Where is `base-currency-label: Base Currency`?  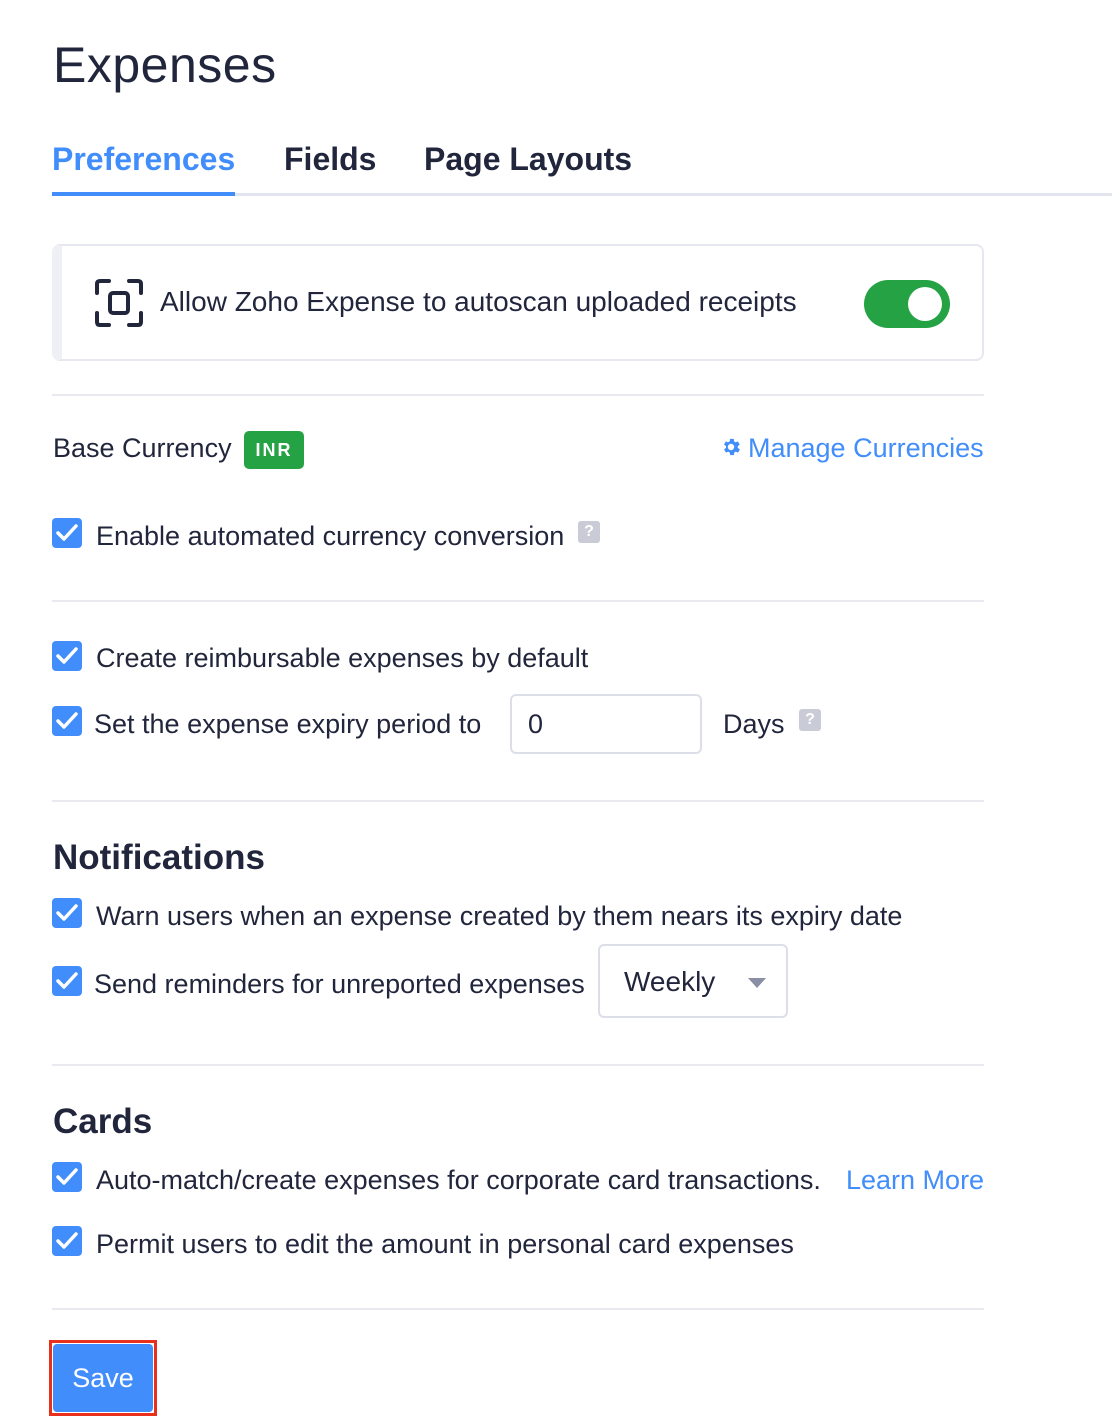
base-currency-label: Base Currency is located at coordinates (142, 448).